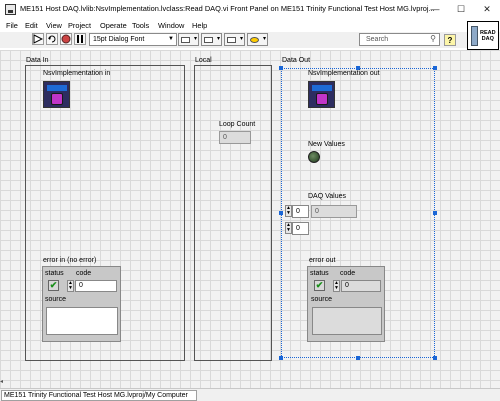 Image resolution: width=500 pixels, height=401 pixels. Describe the element at coordinates (140, 25) in the screenshot. I see `menu-tools: Tools` at that location.